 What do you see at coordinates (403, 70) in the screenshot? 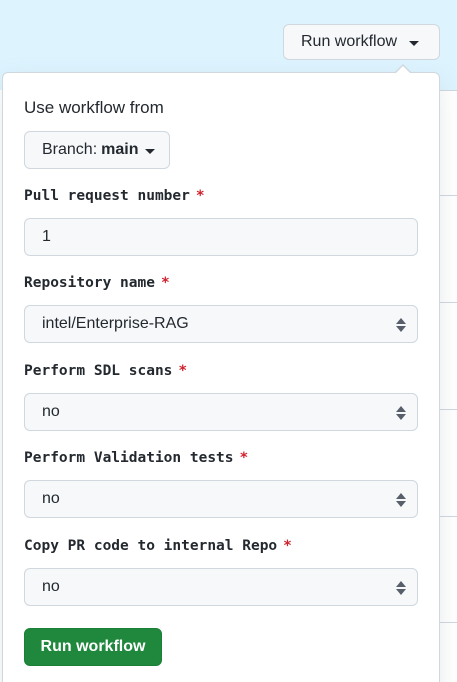
I see `popover-arrow-inner` at bounding box center [403, 70].